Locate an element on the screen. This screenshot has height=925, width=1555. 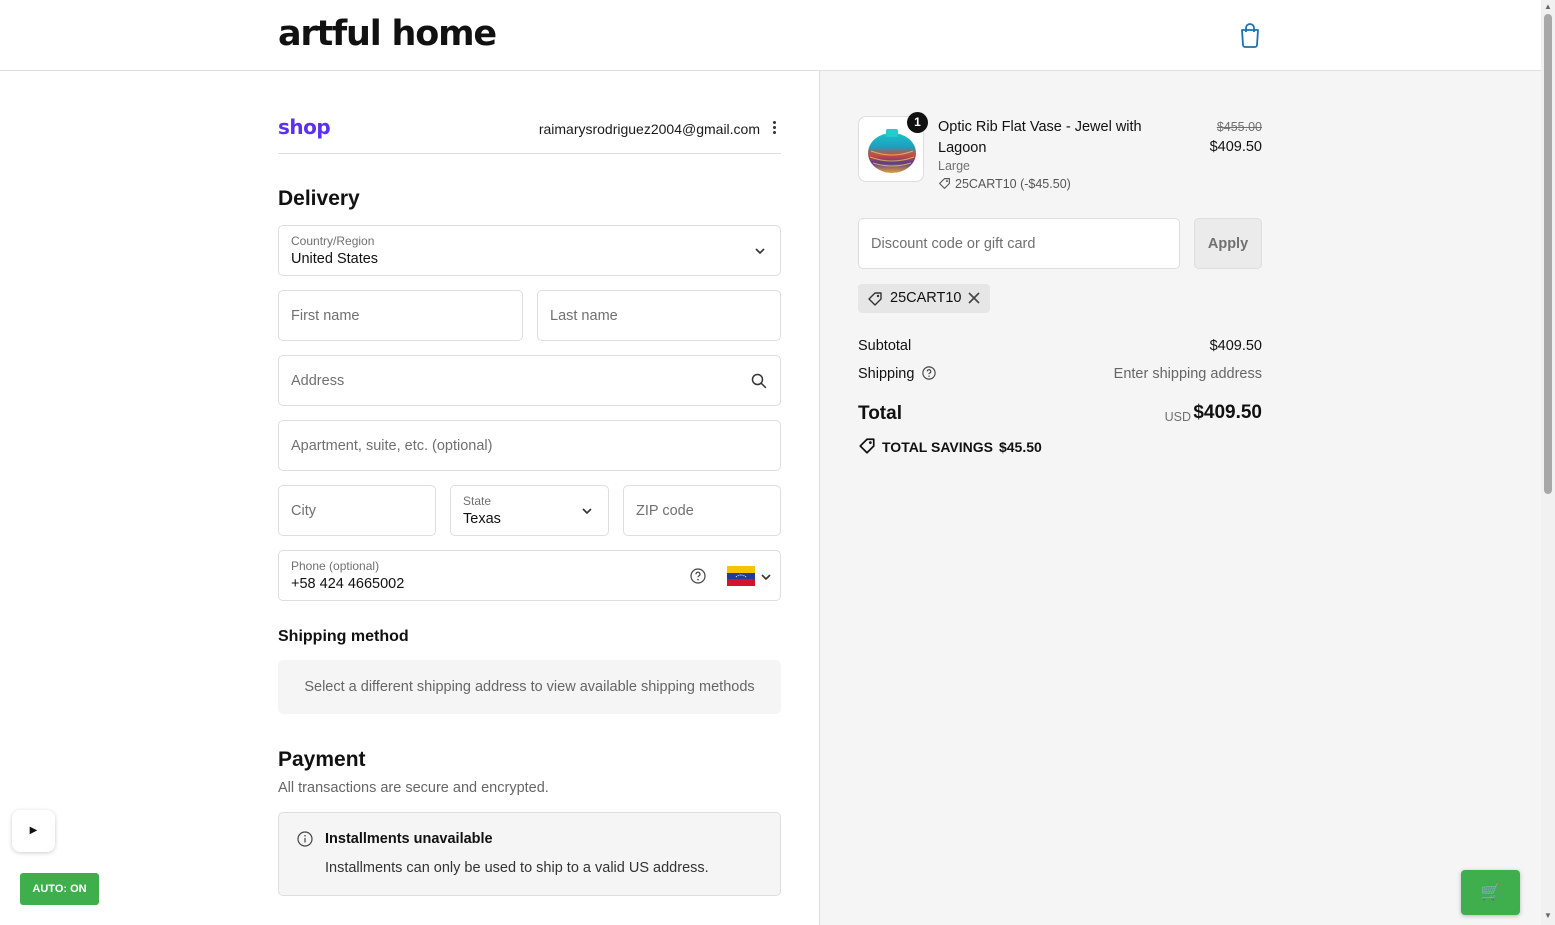
shipping-method-heading: Shipping method is located at coordinates (343, 636).